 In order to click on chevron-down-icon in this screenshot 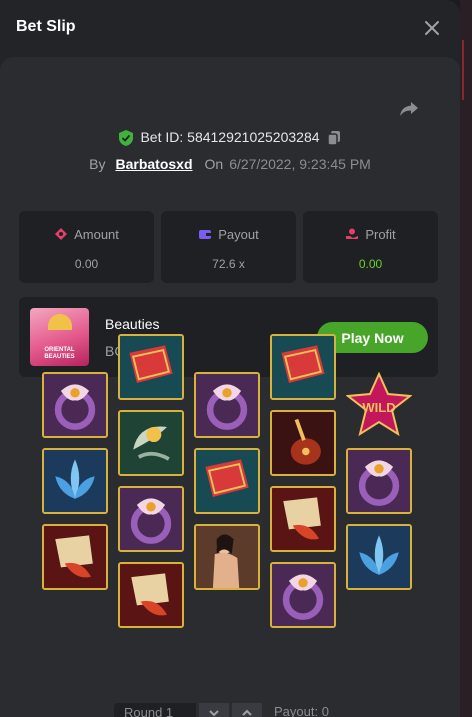, I will do `click(214, 713)`.